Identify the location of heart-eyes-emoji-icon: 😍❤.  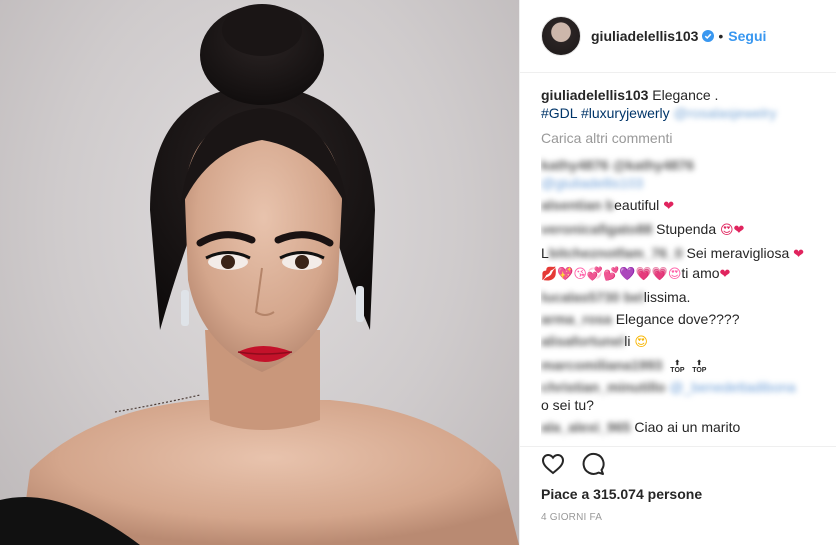
(732, 230).